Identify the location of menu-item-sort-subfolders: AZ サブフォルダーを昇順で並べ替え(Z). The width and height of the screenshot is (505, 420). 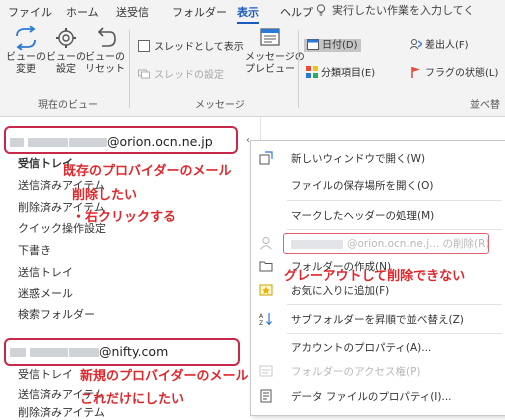
(378, 319).